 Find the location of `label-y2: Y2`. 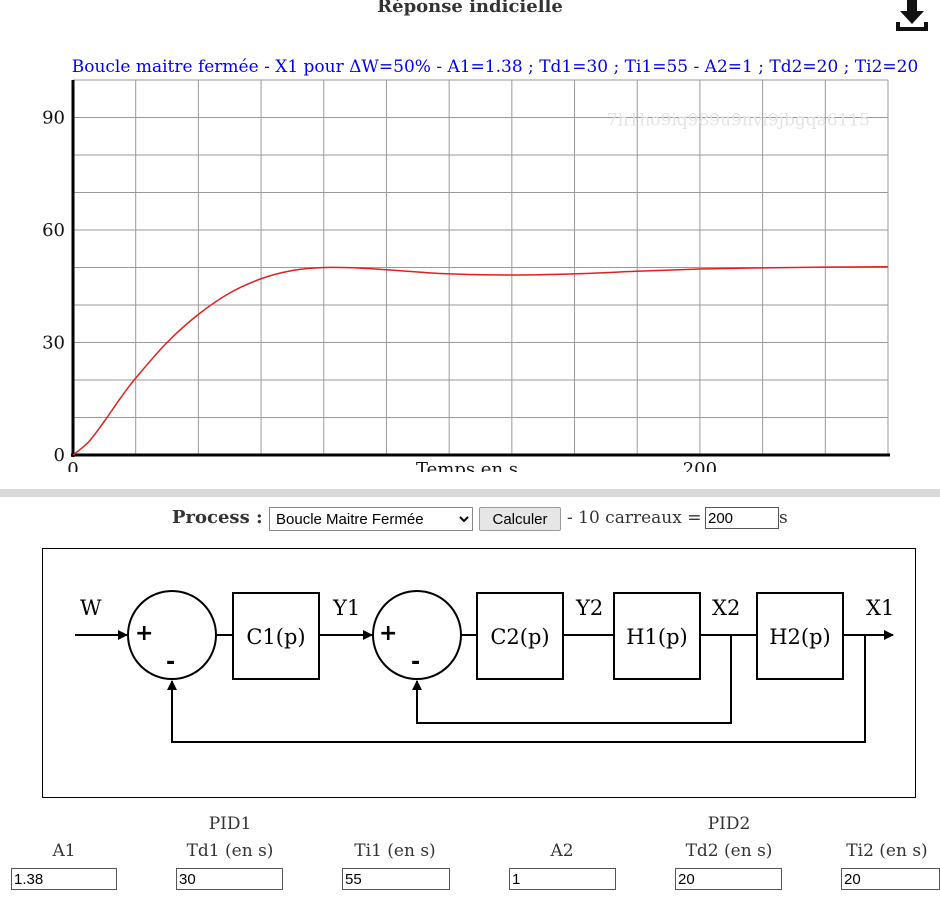

label-y2: Y2 is located at coordinates (589, 608).